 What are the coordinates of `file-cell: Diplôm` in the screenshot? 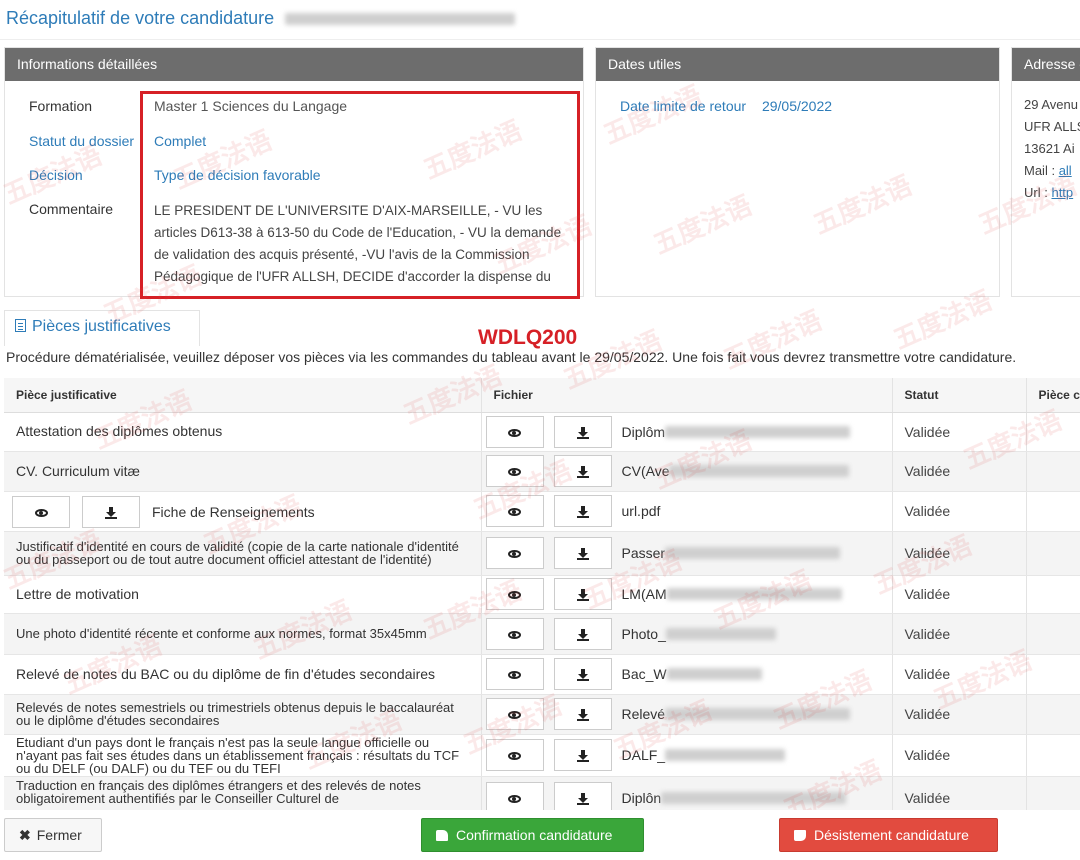 It's located at (687, 432).